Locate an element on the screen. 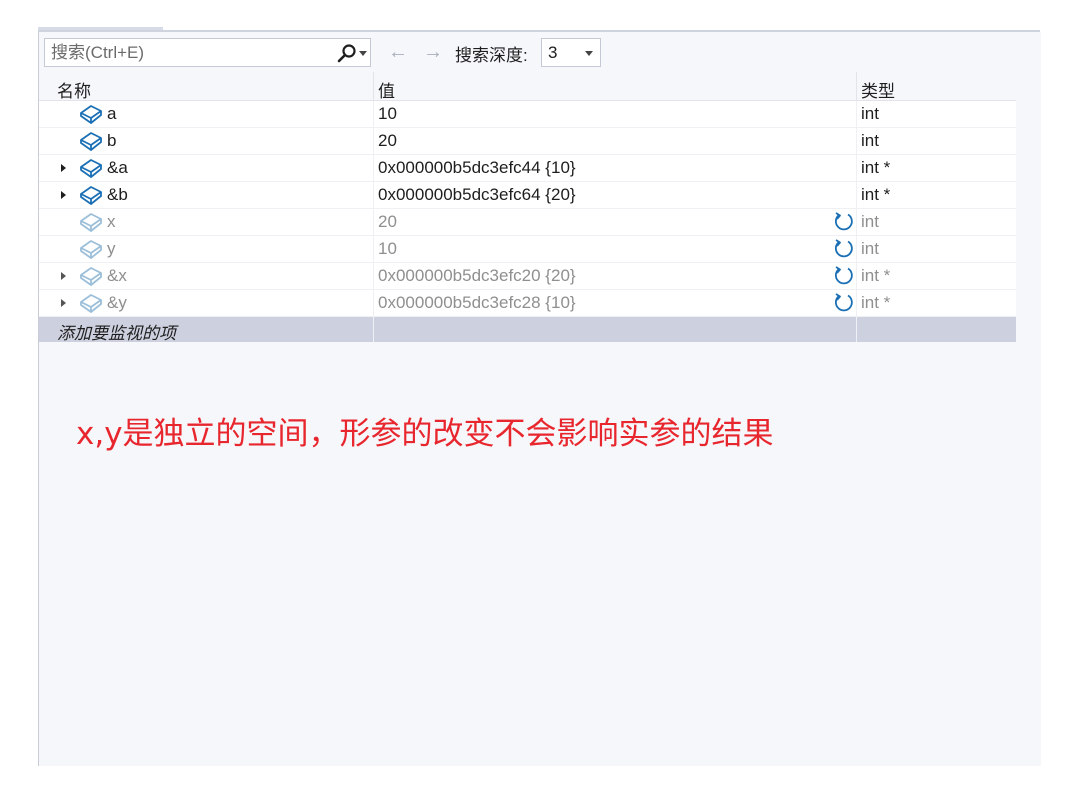 The image size is (1078, 807). back-arrow-icon: ← is located at coordinates (398, 52).